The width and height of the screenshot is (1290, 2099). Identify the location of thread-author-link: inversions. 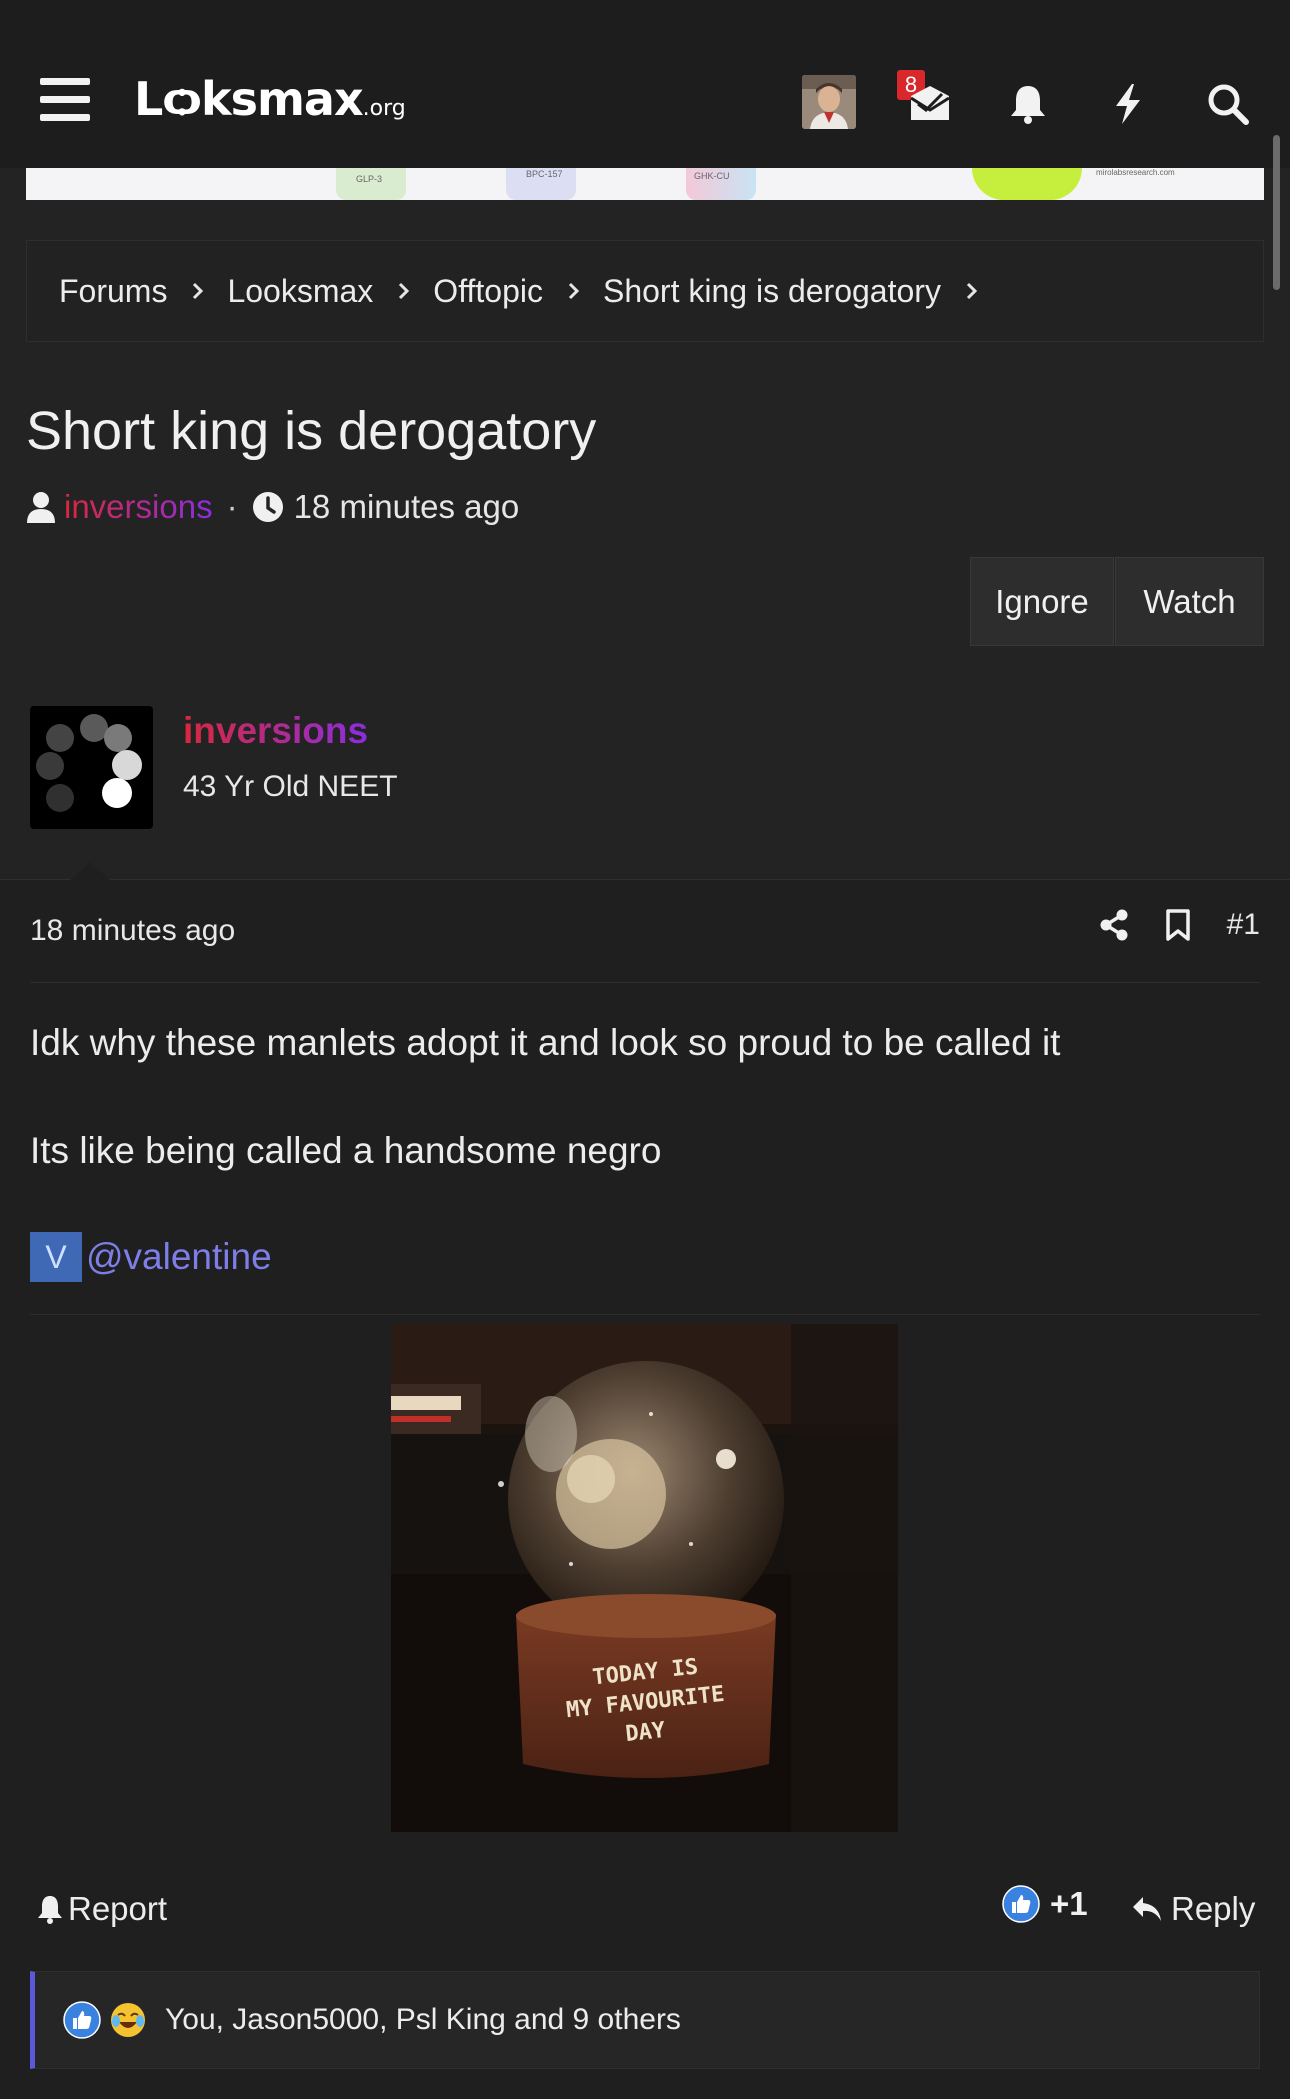
(138, 507).